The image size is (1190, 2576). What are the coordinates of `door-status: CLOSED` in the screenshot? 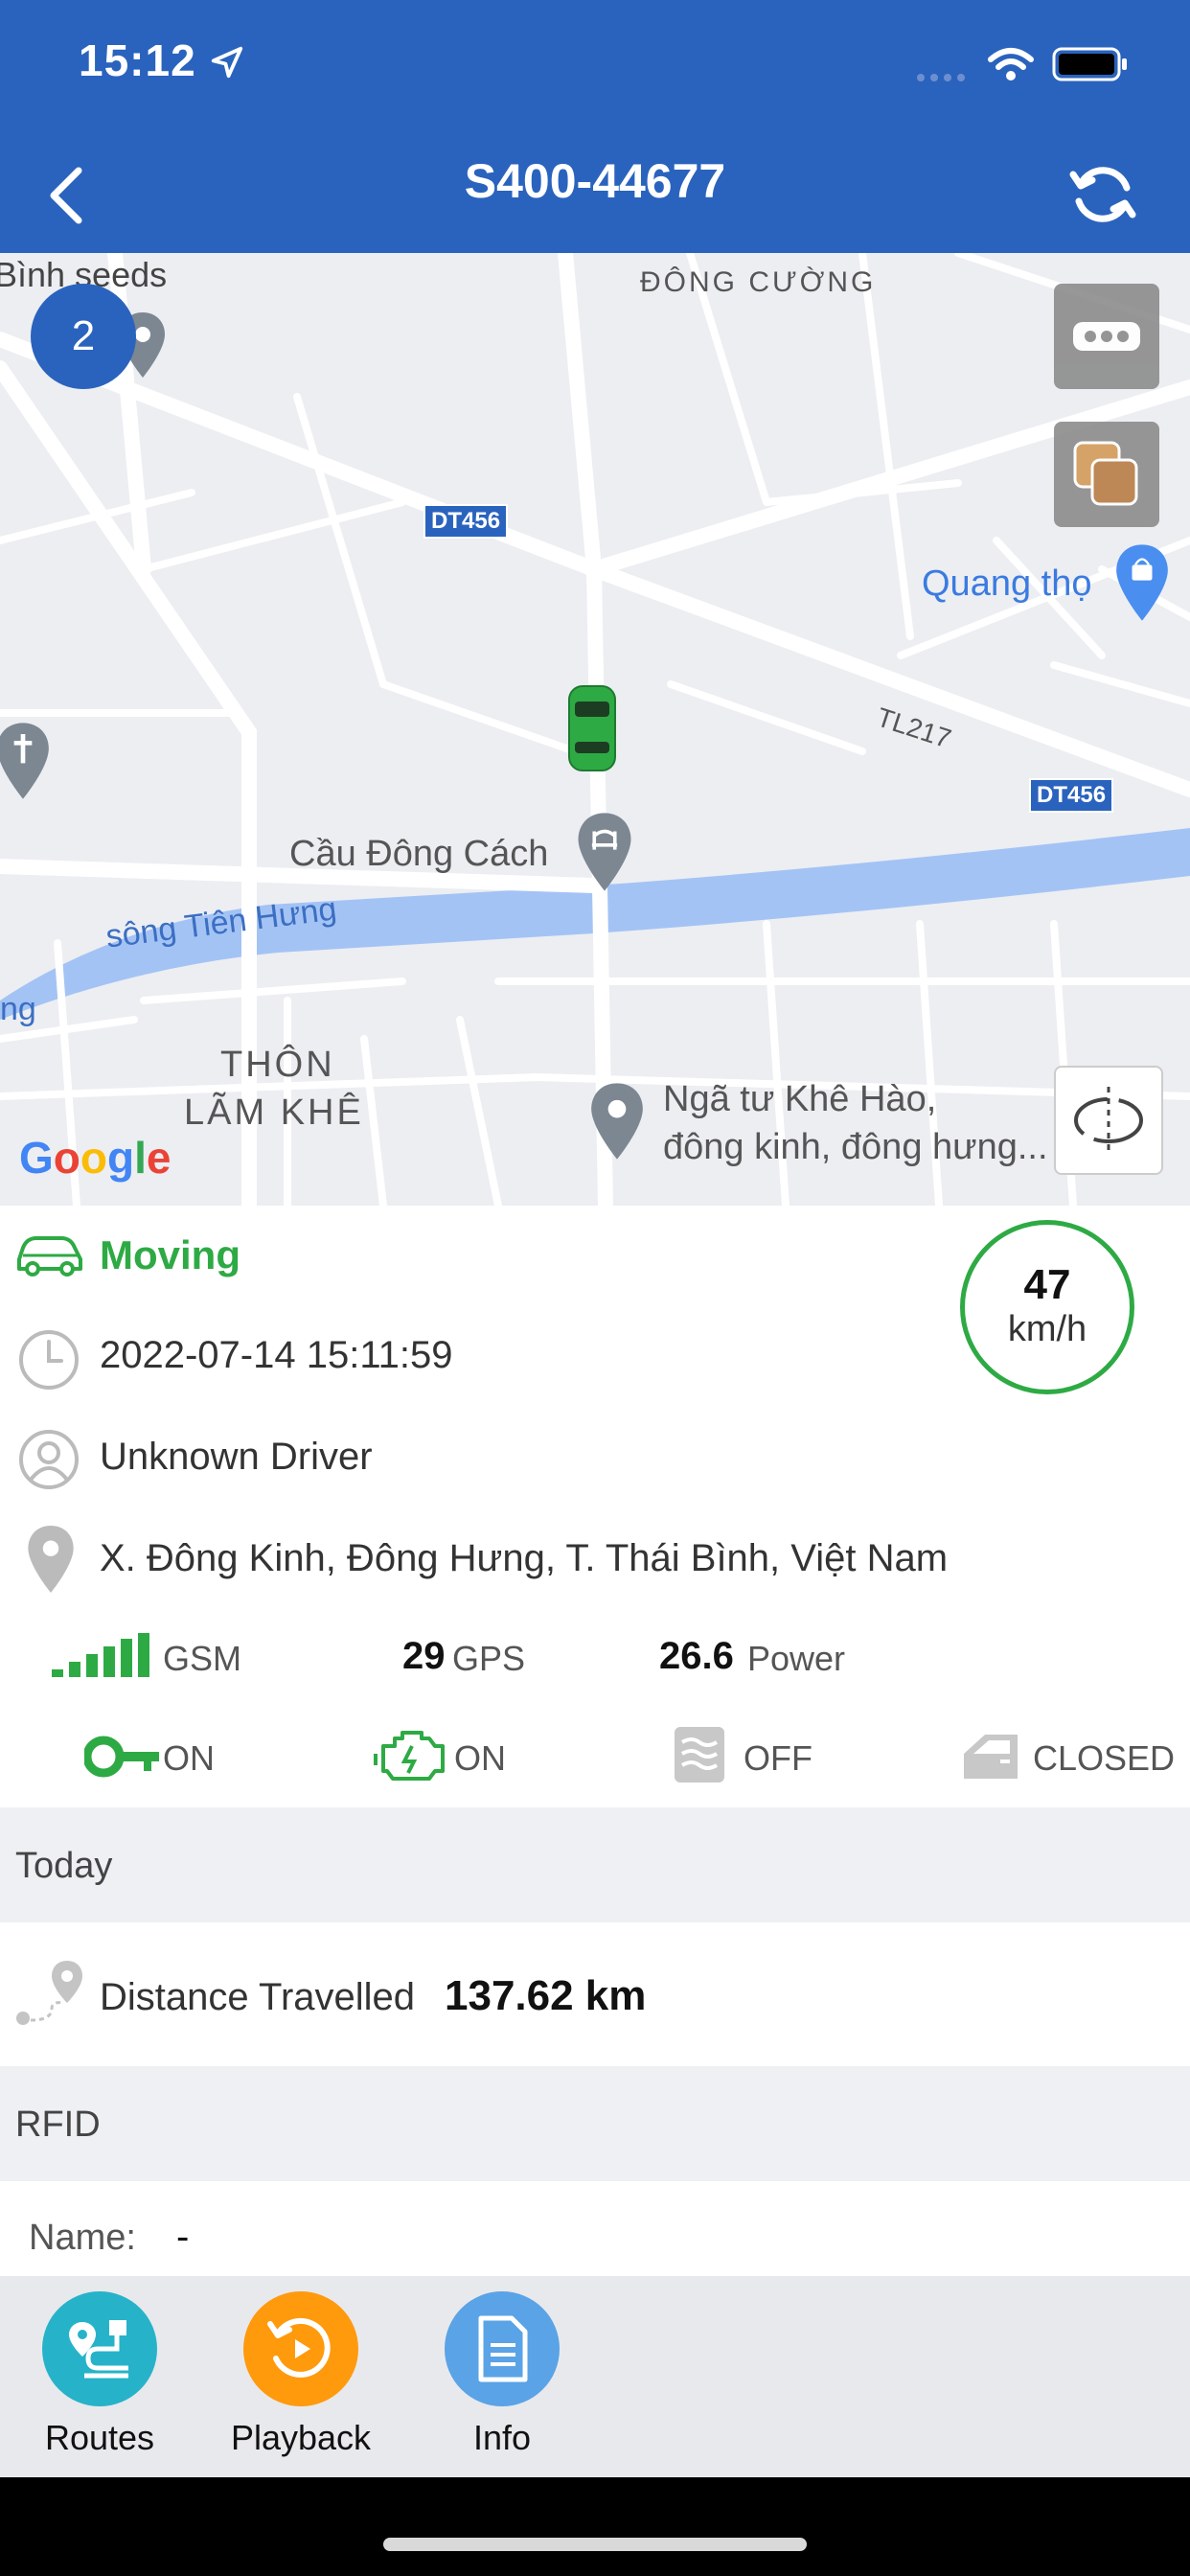 It's located at (1104, 1758).